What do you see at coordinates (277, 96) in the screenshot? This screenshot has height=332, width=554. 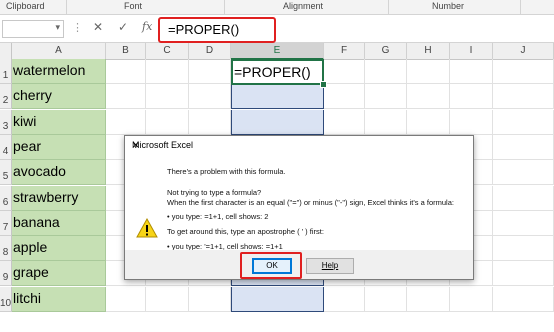 I see `cell-e2` at bounding box center [277, 96].